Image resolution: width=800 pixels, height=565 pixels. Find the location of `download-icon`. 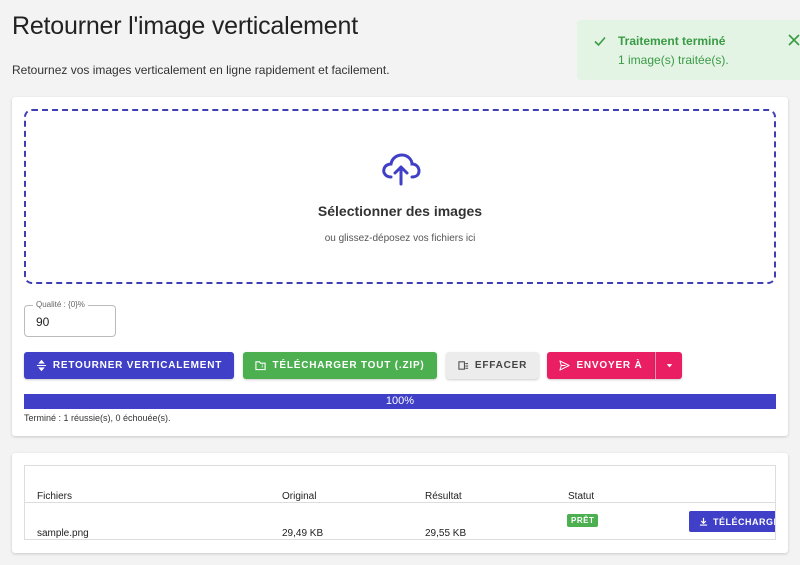

download-icon is located at coordinates (703, 521).